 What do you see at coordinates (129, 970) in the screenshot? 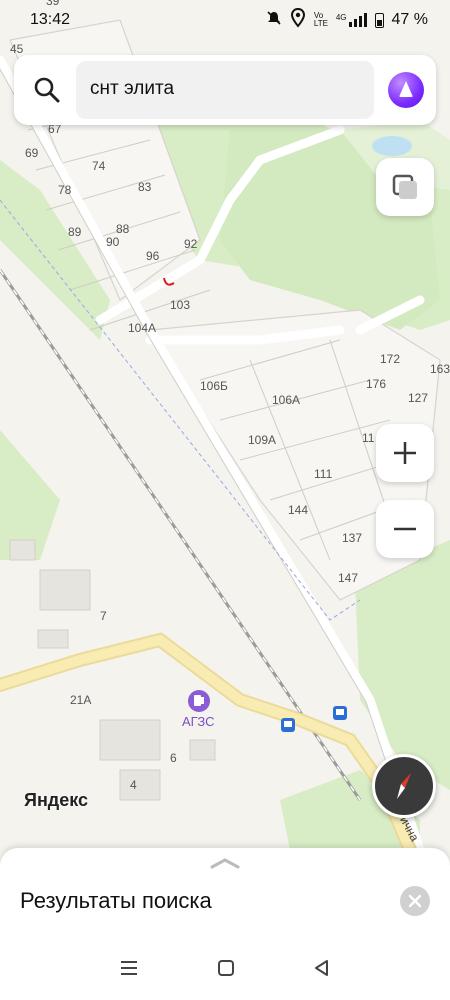
I see `menu-nav-icon` at bounding box center [129, 970].